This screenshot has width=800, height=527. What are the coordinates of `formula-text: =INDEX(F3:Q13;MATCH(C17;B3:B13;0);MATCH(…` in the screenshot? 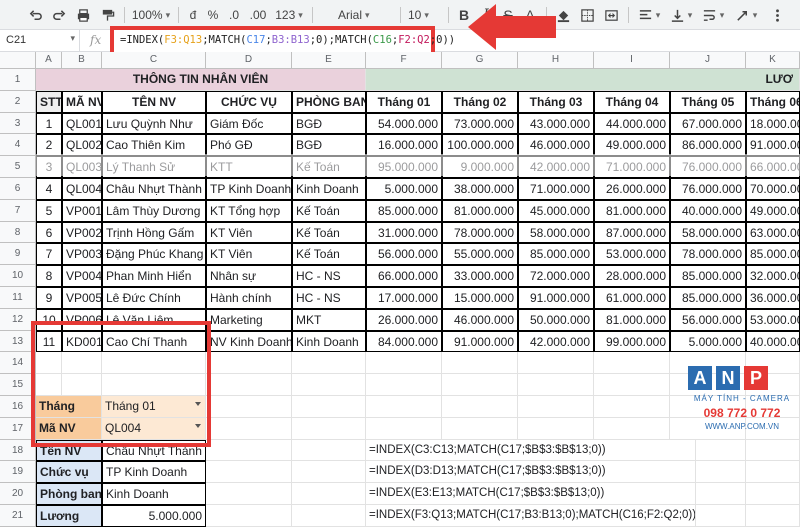 It's located at (531, 516).